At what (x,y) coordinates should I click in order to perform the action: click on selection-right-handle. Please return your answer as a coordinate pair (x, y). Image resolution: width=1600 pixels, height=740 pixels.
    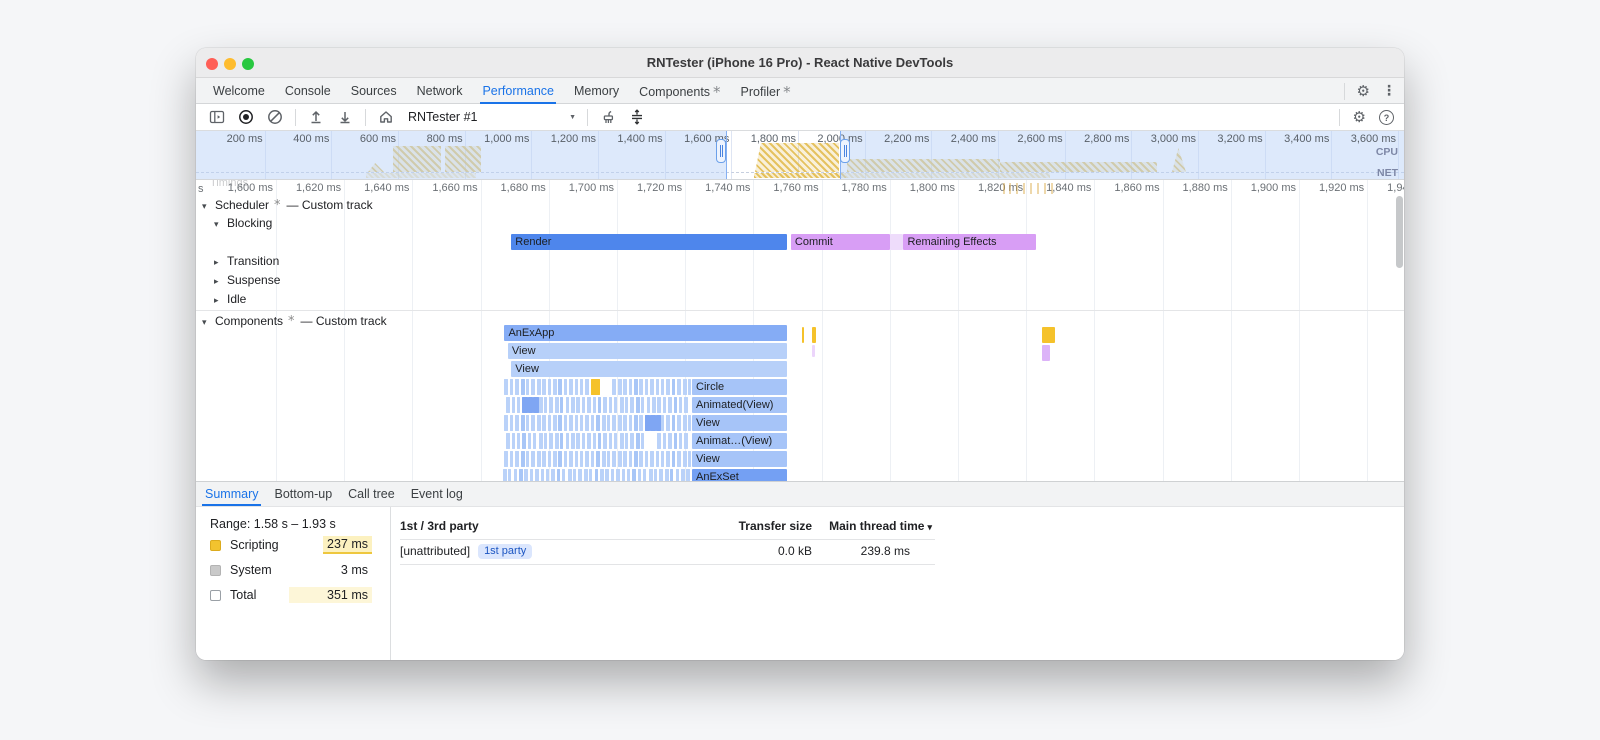
    Looking at the image, I should click on (845, 151).